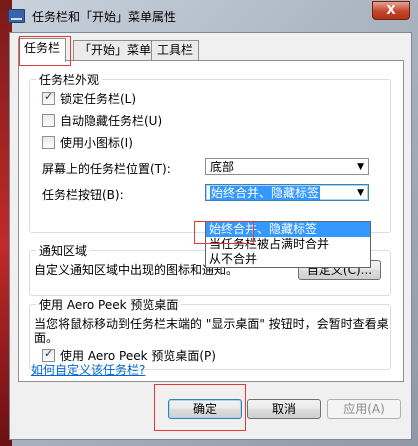 This screenshot has width=418, height=446. I want to click on tab-taskbar: 任务栏, so click(42, 50).